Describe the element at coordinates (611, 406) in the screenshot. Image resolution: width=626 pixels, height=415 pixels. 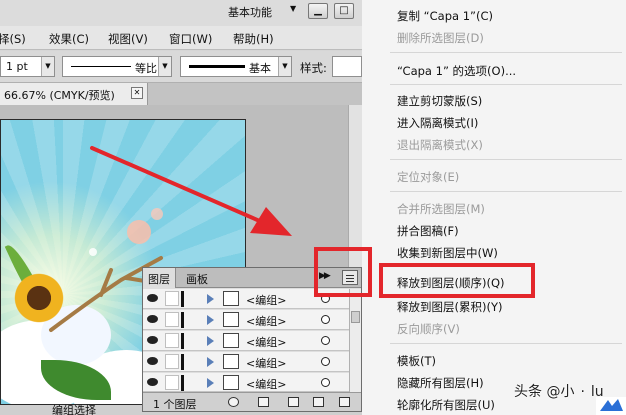
I see `corner-logo` at that location.